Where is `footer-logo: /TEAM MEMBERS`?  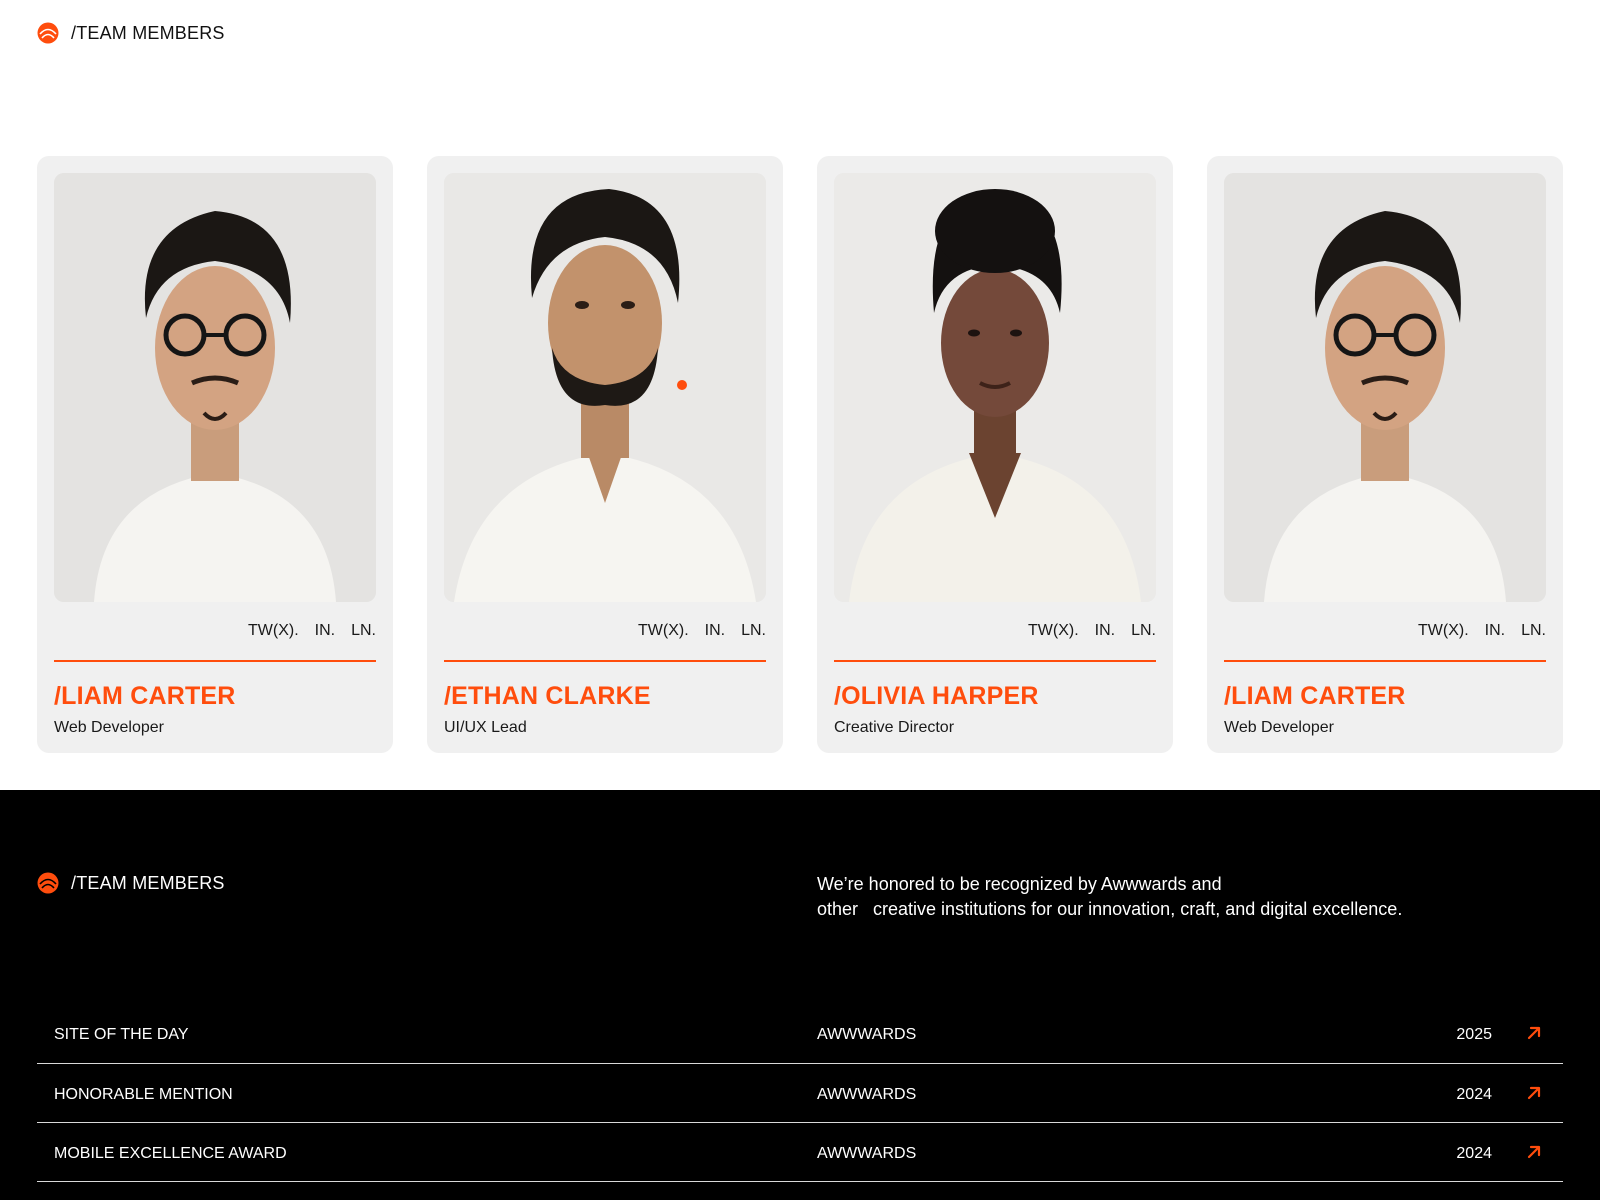
footer-logo: /TEAM MEMBERS is located at coordinates (131, 883).